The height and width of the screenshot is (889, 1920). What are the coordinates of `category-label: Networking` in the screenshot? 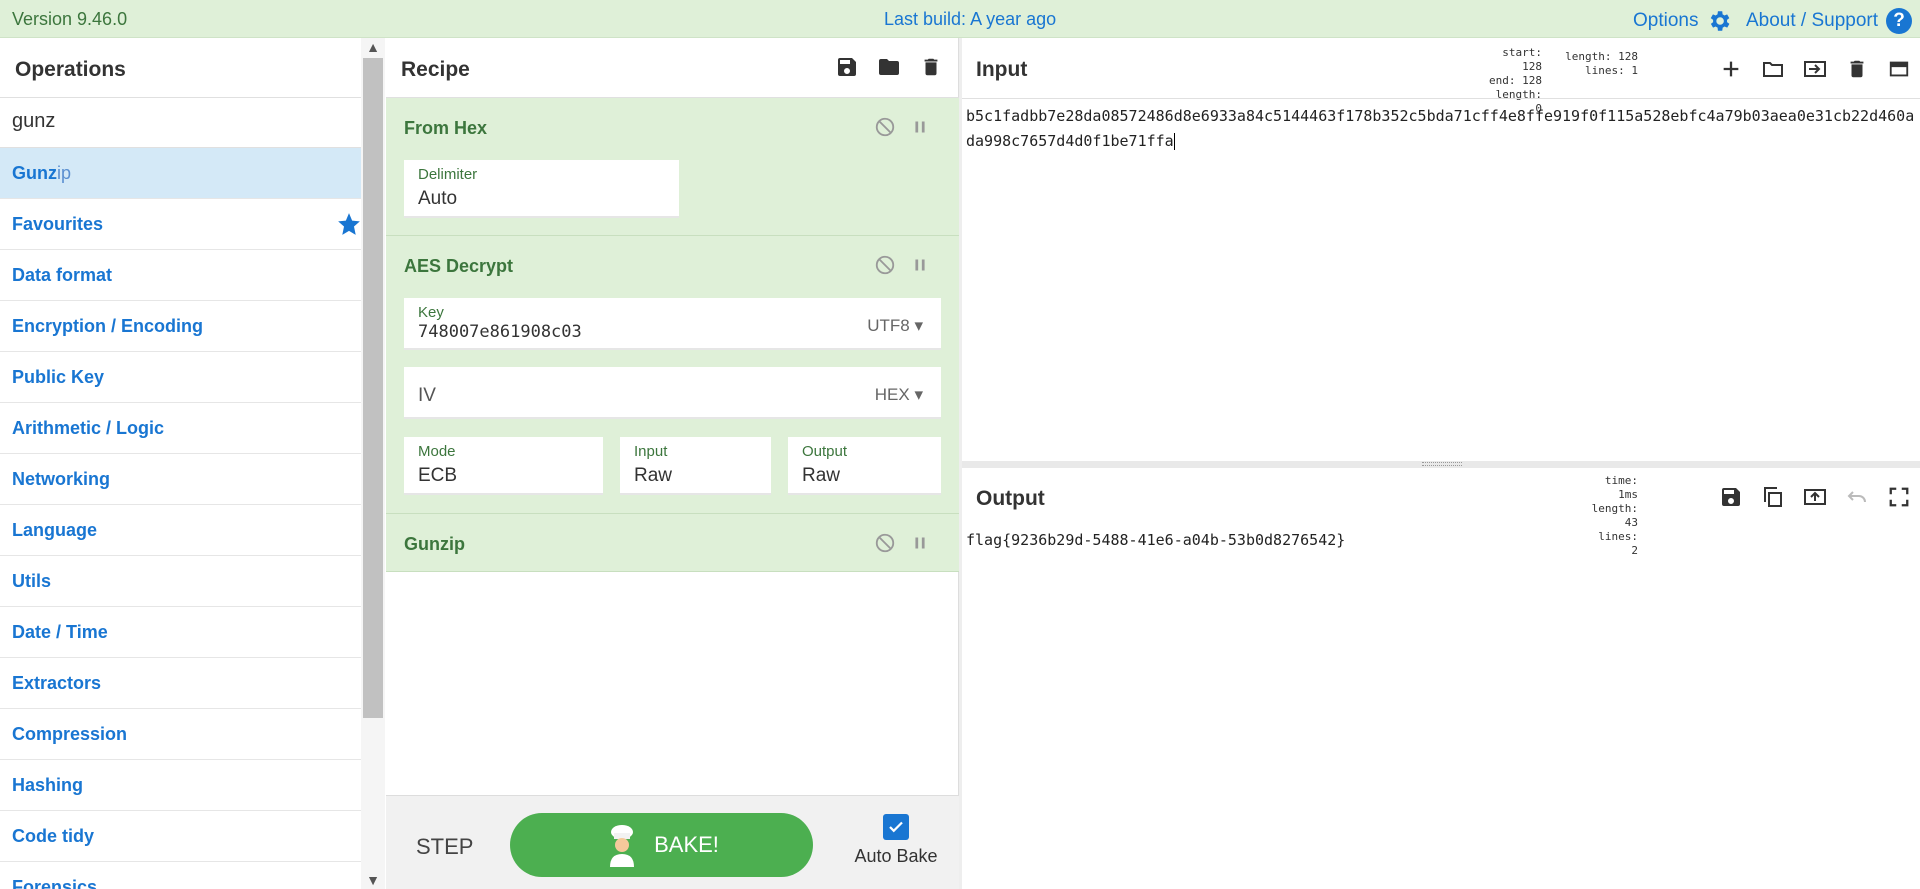 It's located at (61, 478).